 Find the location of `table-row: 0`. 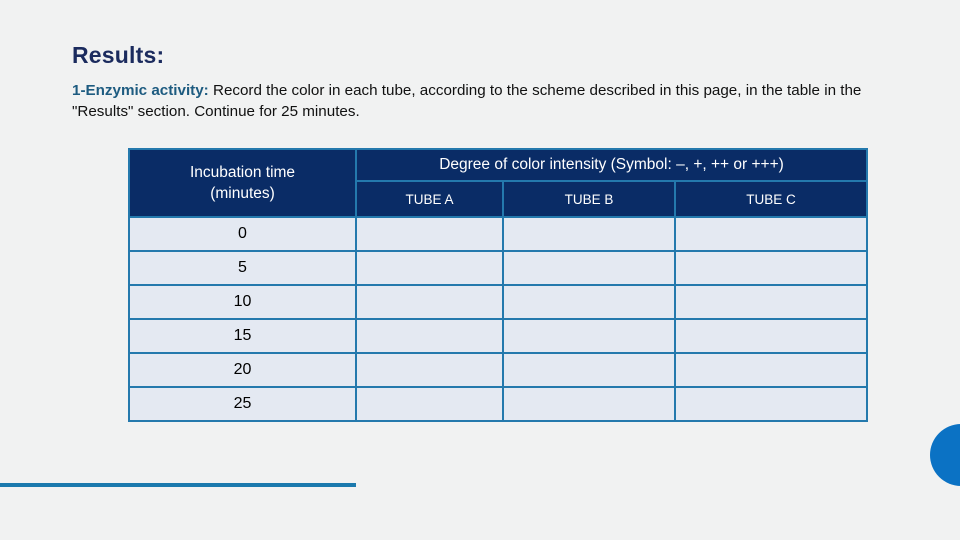

table-row: 0 is located at coordinates (498, 234).